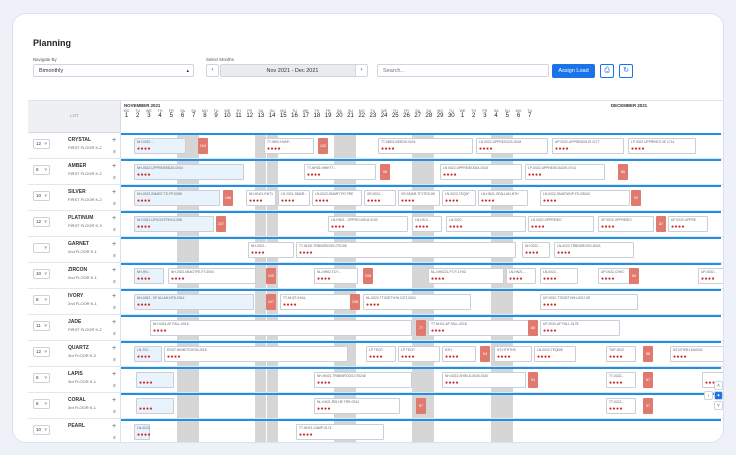 This screenshot has width=736, height=455. Describe the element at coordinates (561, 224) in the screenshot. I see `load-bar: LN 0022-UPPREIEO ●●●●` at that location.